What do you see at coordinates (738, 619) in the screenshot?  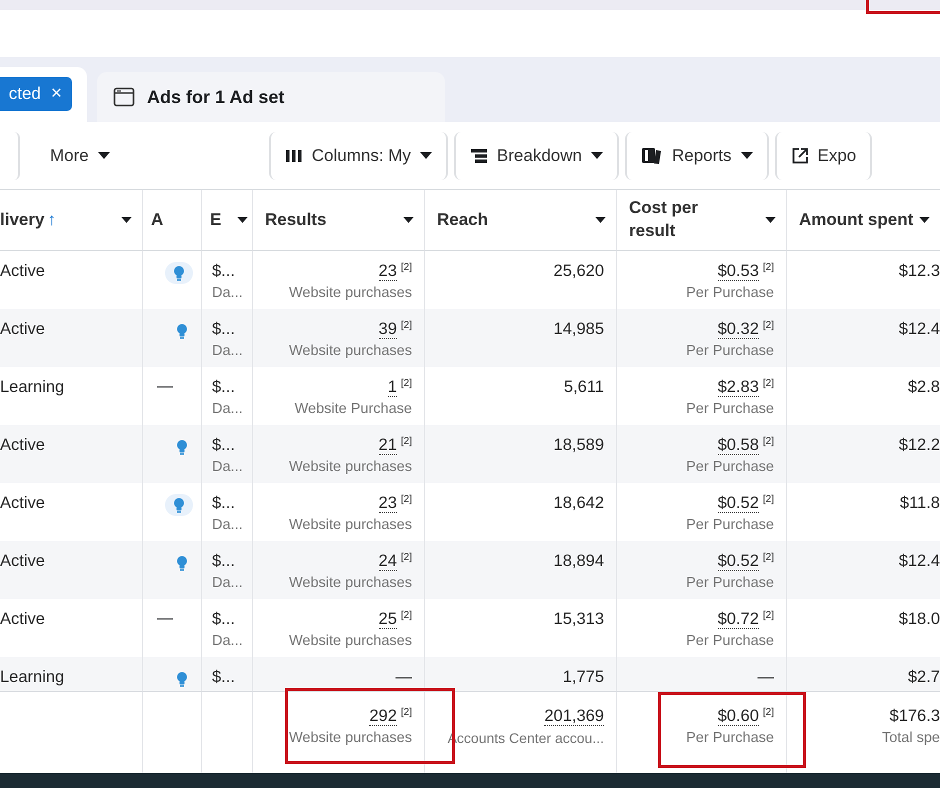 I see `cost-value: $0.72` at bounding box center [738, 619].